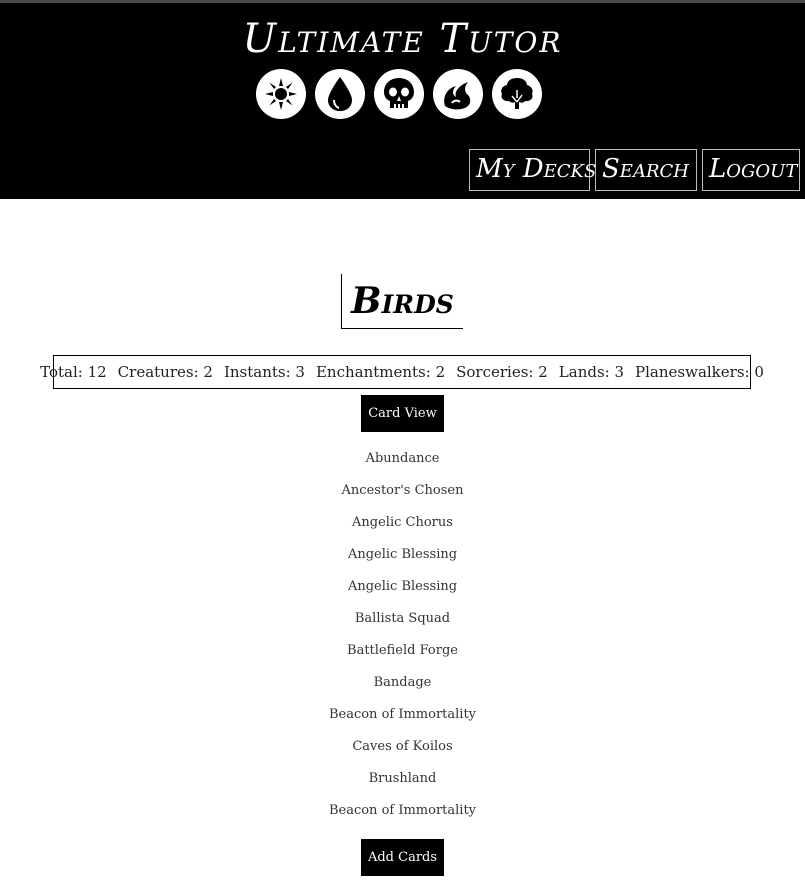 The width and height of the screenshot is (805, 890). Describe the element at coordinates (517, 94) in the screenshot. I see `green-tree-icon` at that location.